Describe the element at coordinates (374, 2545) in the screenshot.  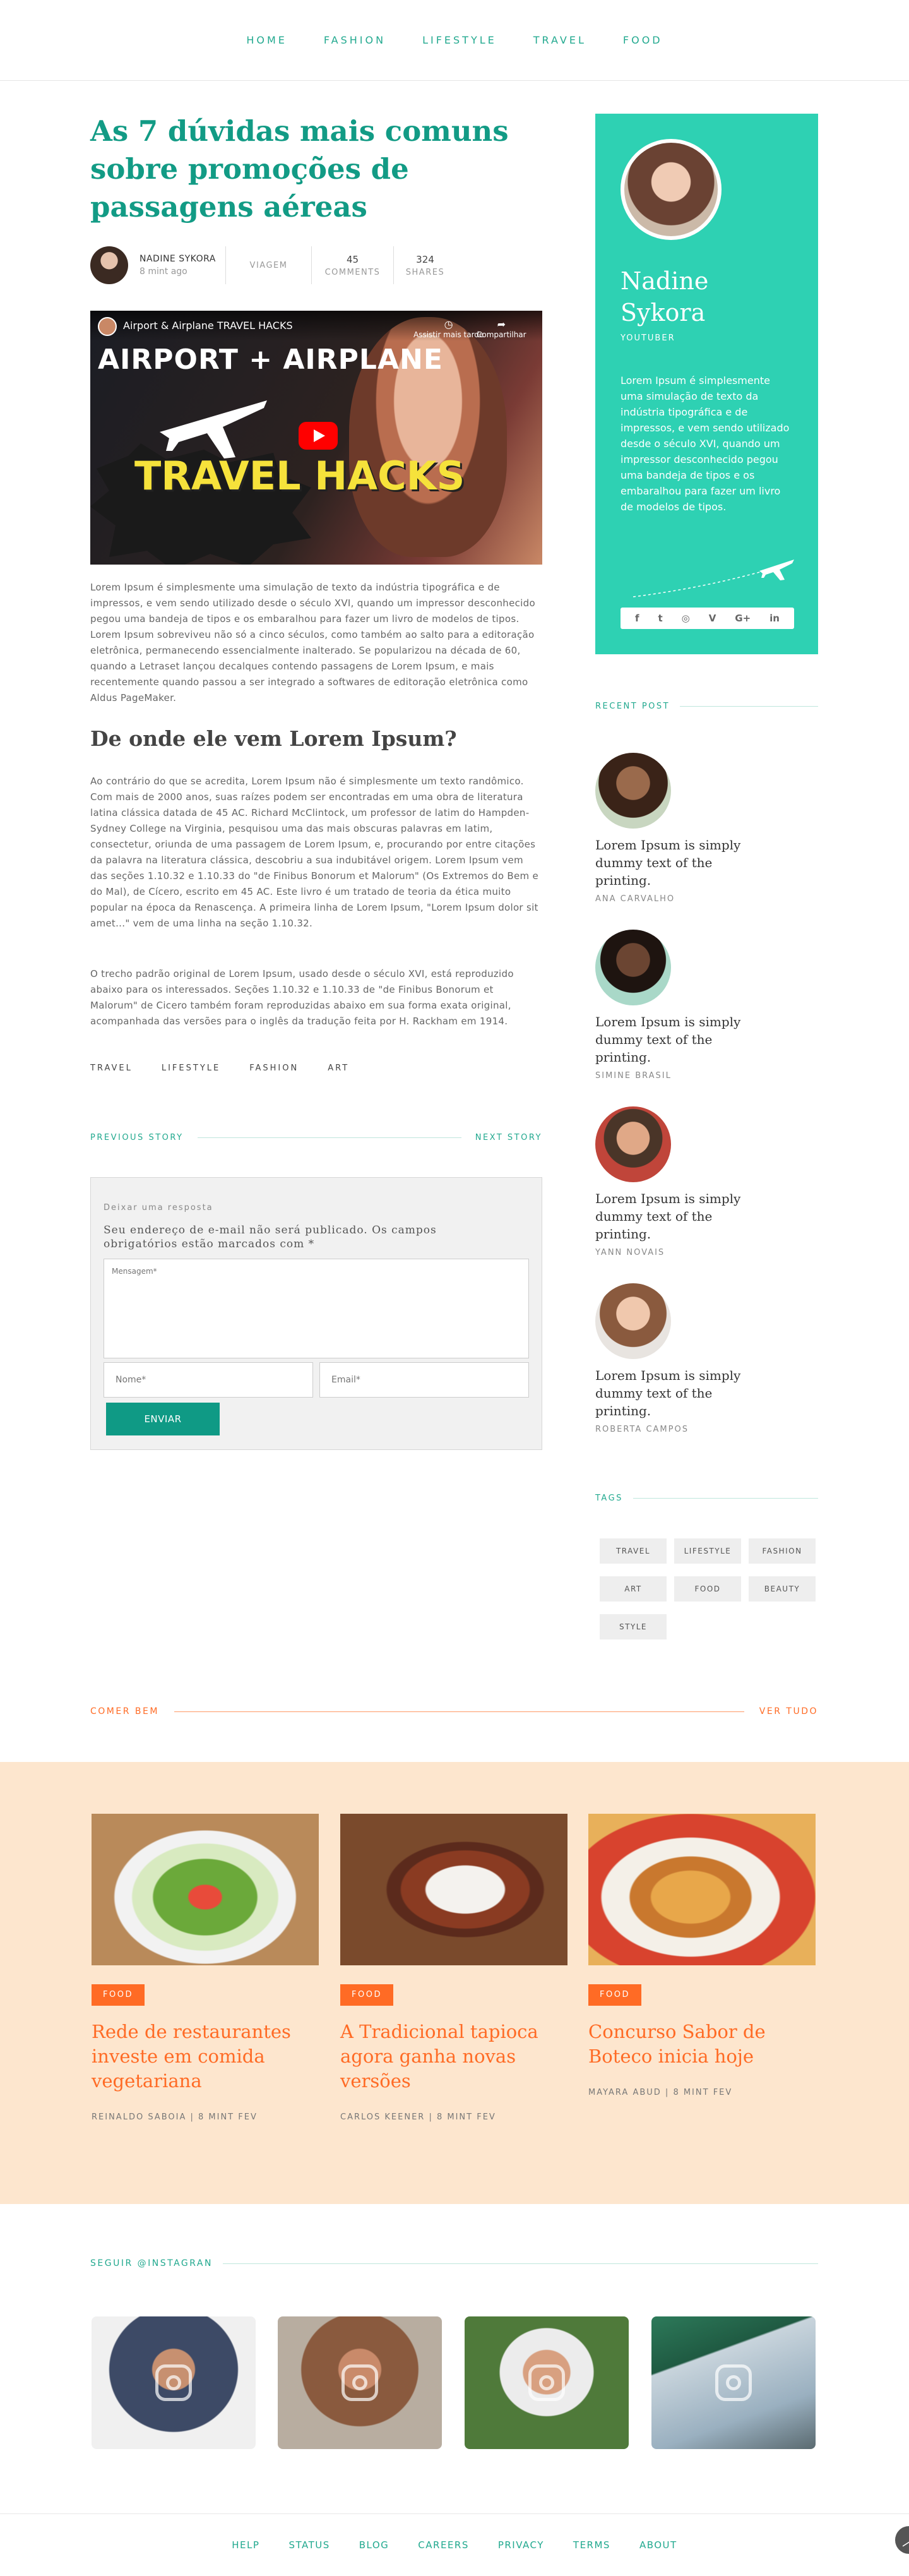
I see `footer-link-blog: BLOG` at that location.